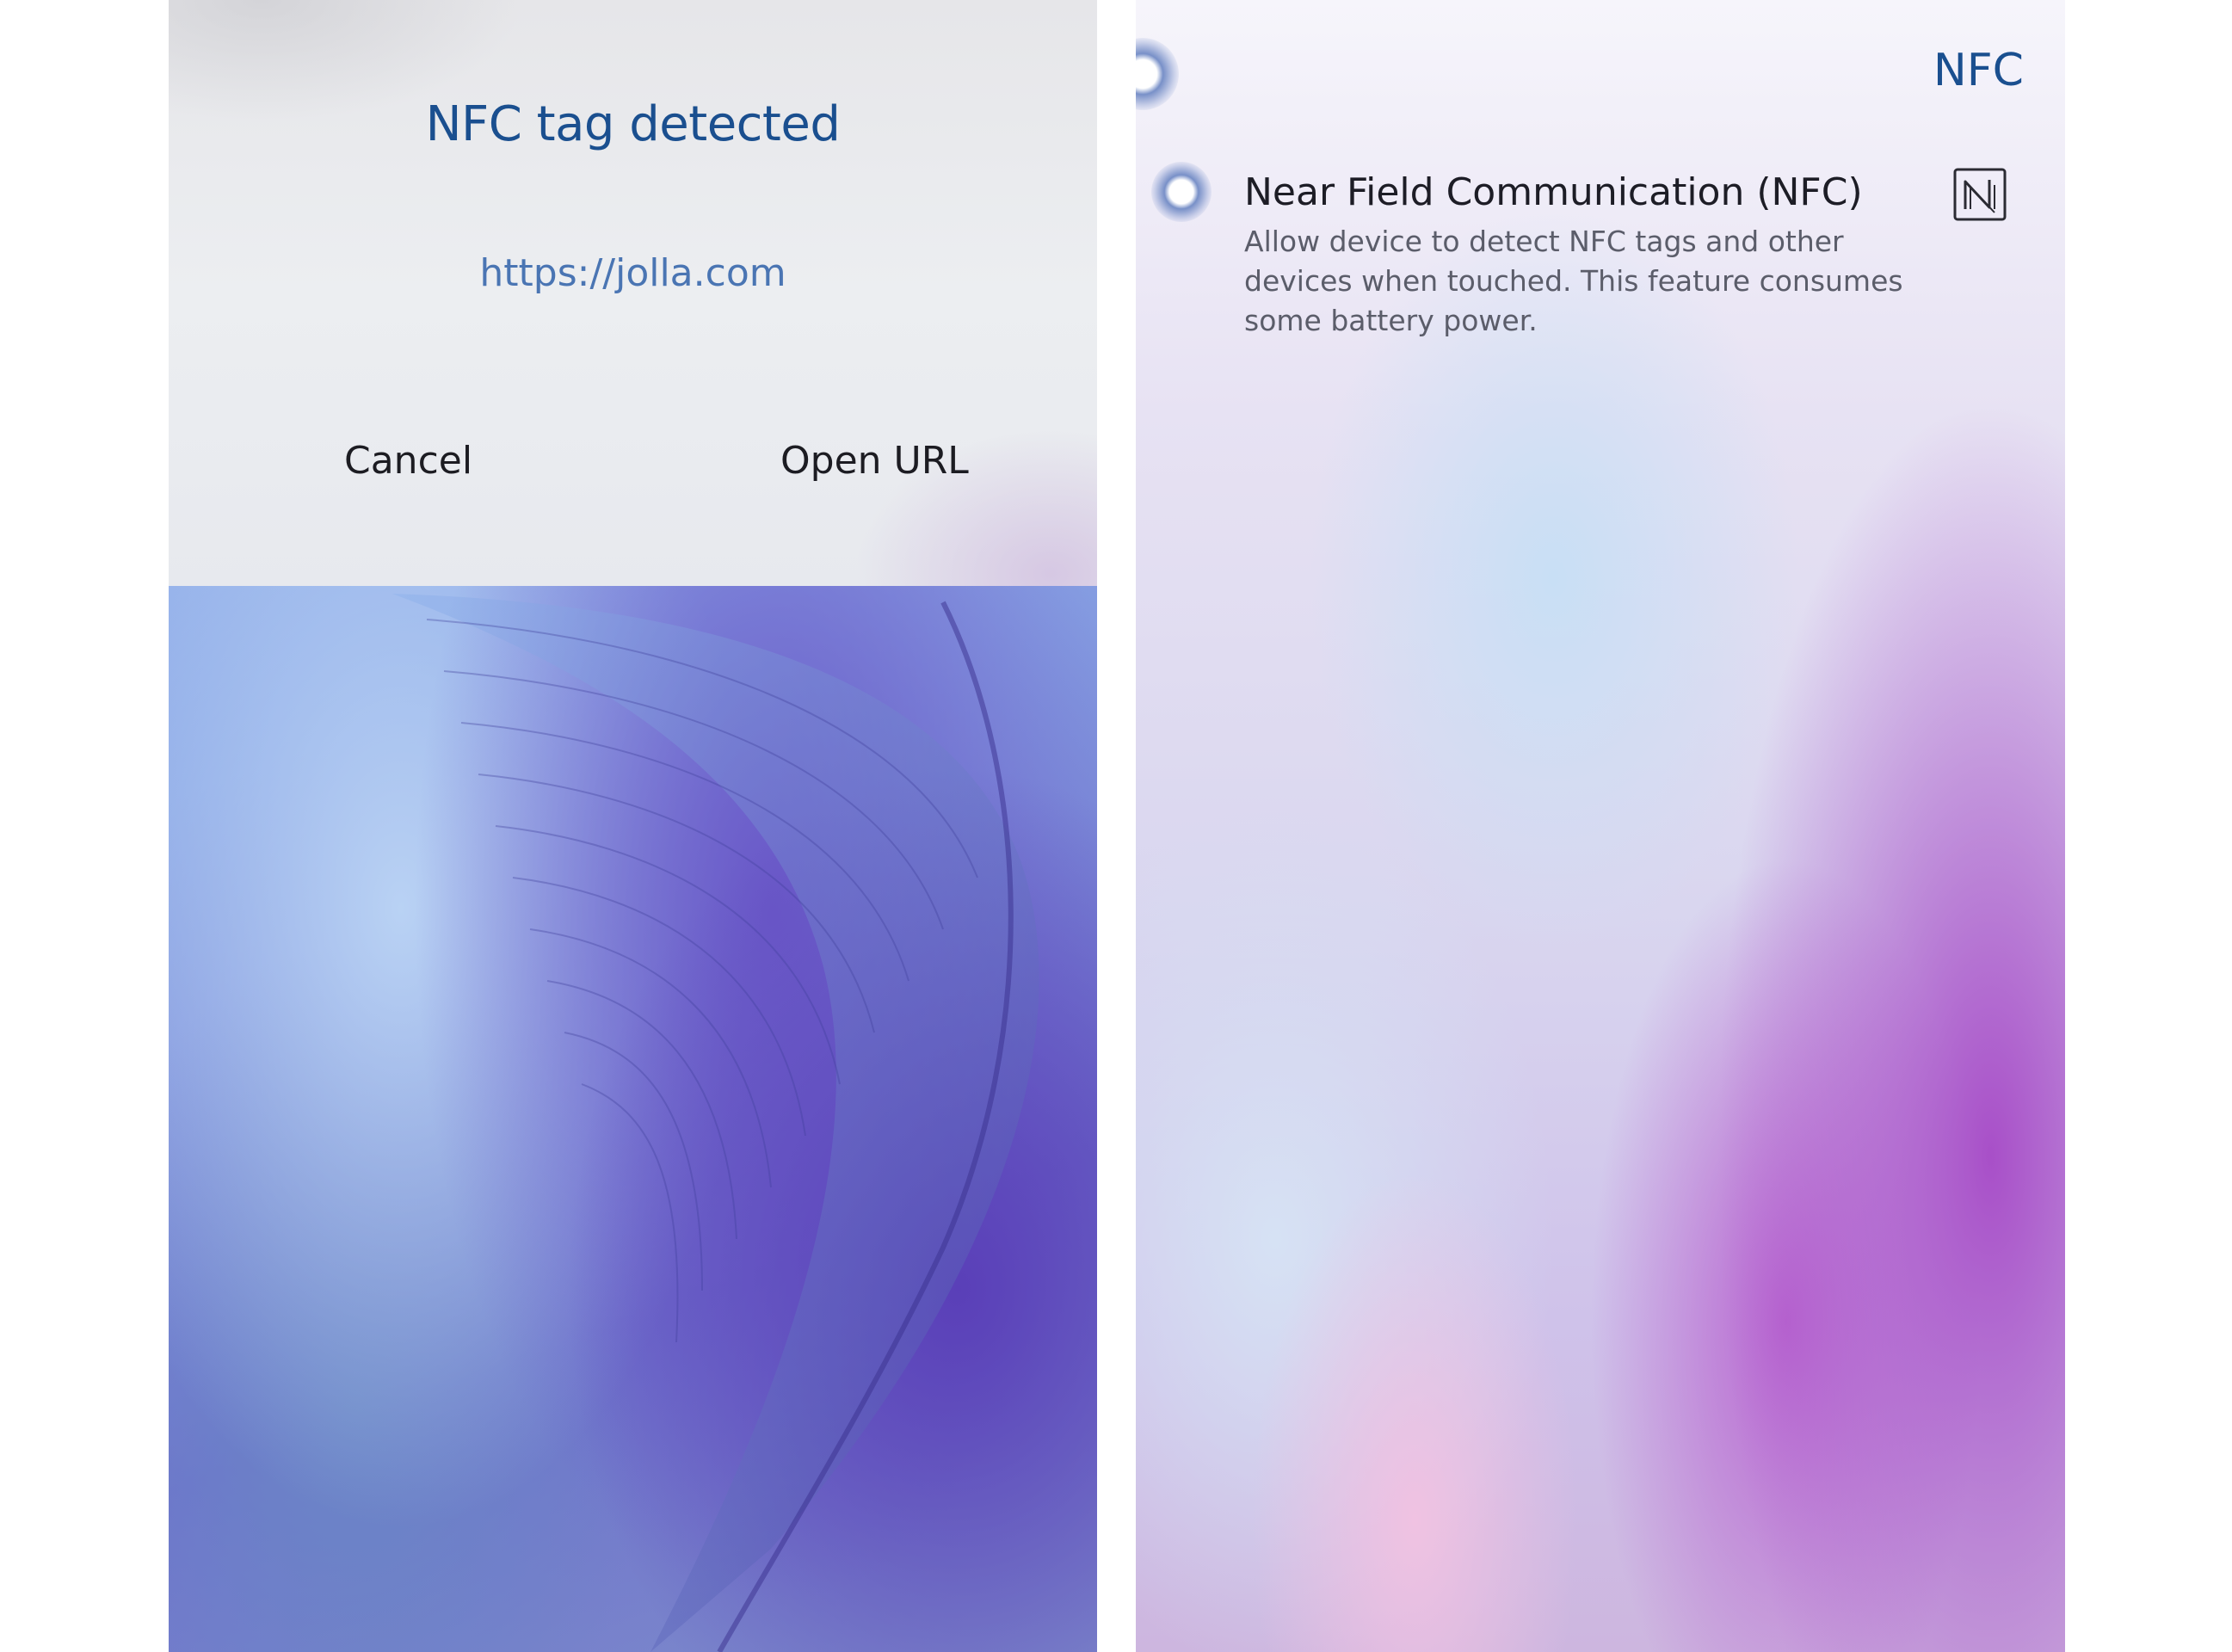 The height and width of the screenshot is (1652, 2232). I want to click on page-title: NFC, so click(1978, 70).